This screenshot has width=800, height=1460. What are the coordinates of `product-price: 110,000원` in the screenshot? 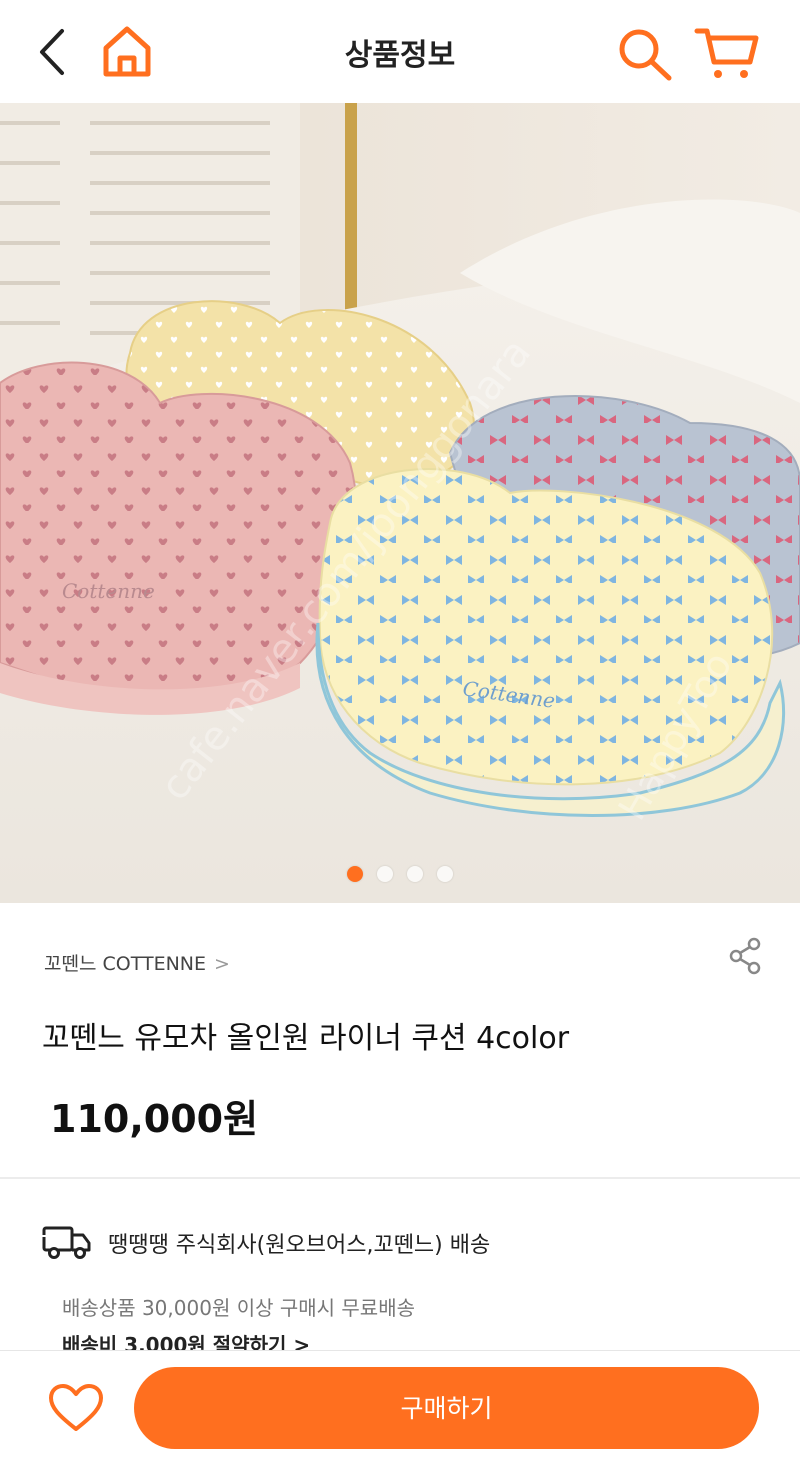 It's located at (154, 1119).